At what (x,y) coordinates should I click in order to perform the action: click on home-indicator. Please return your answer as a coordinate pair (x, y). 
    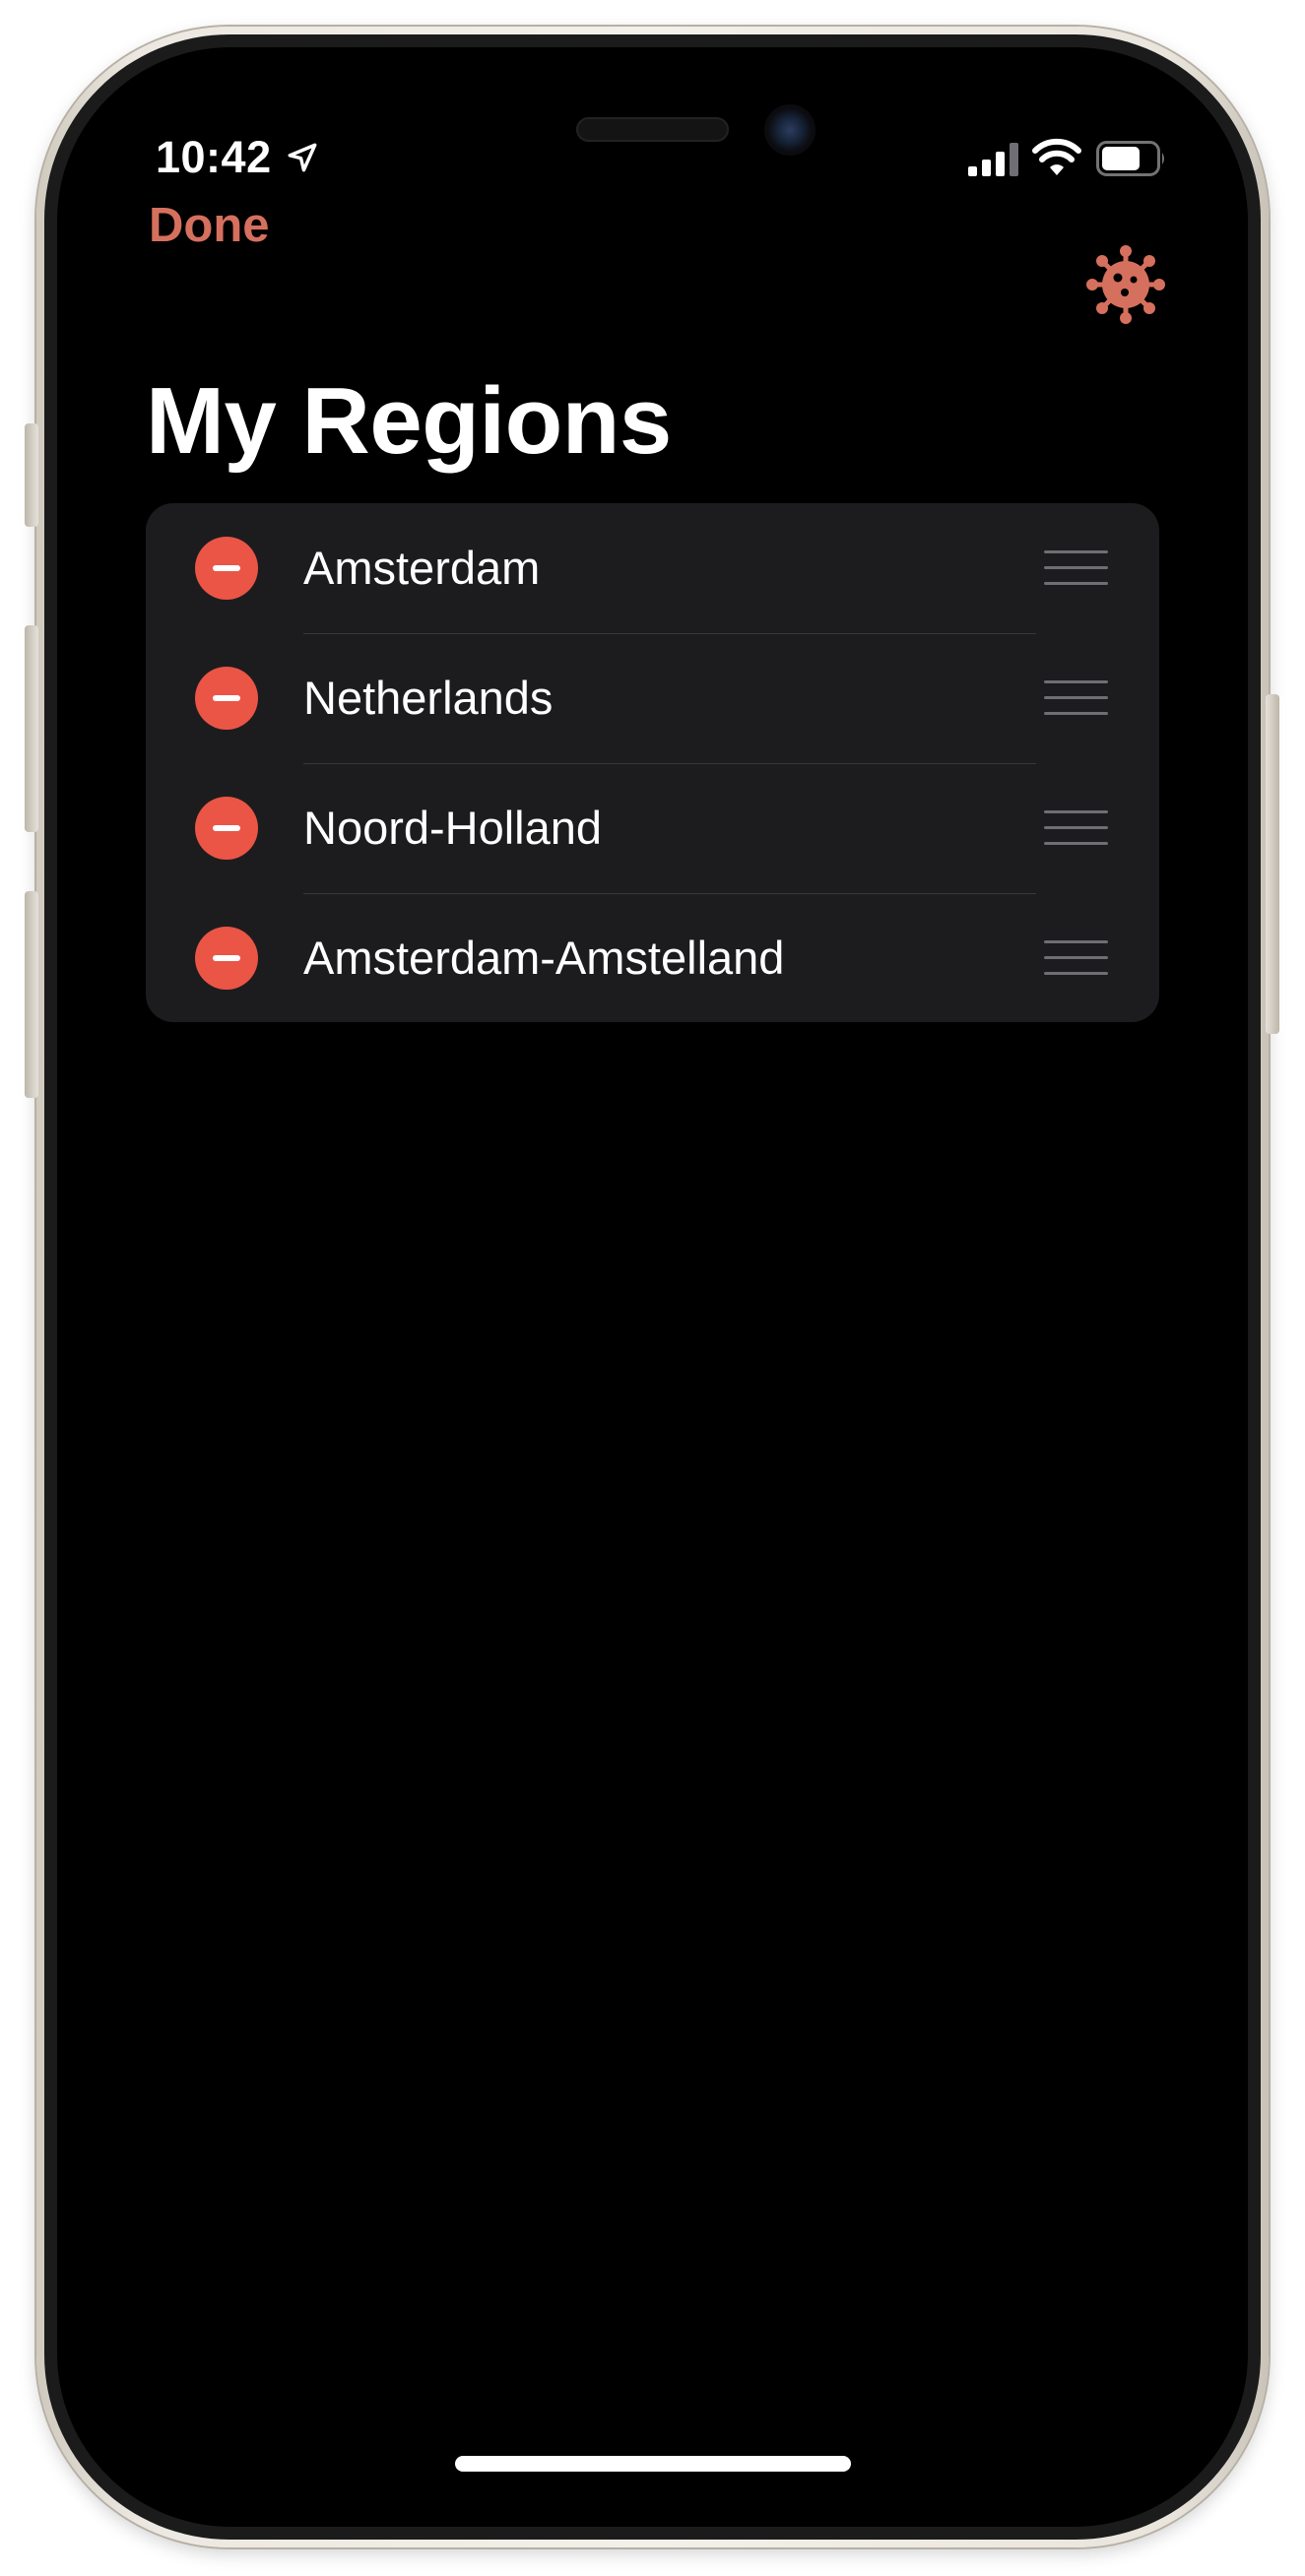
    Looking at the image, I should click on (653, 2464).